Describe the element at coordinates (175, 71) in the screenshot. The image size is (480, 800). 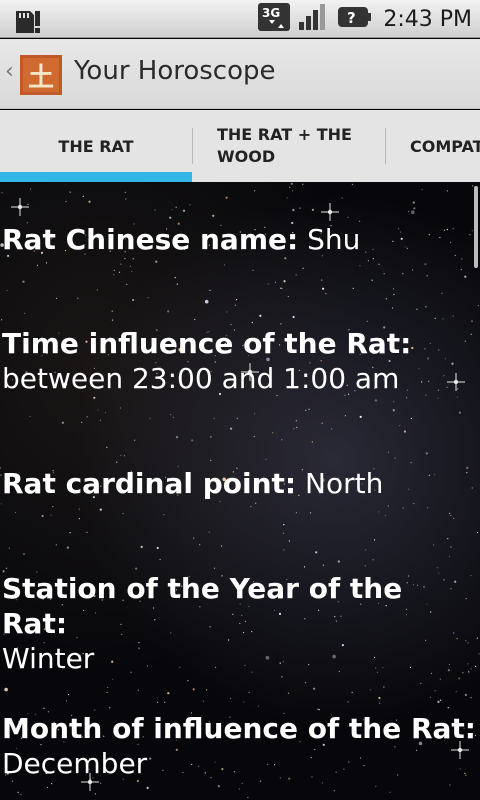
I see `app-title: Your Horoscope` at that location.